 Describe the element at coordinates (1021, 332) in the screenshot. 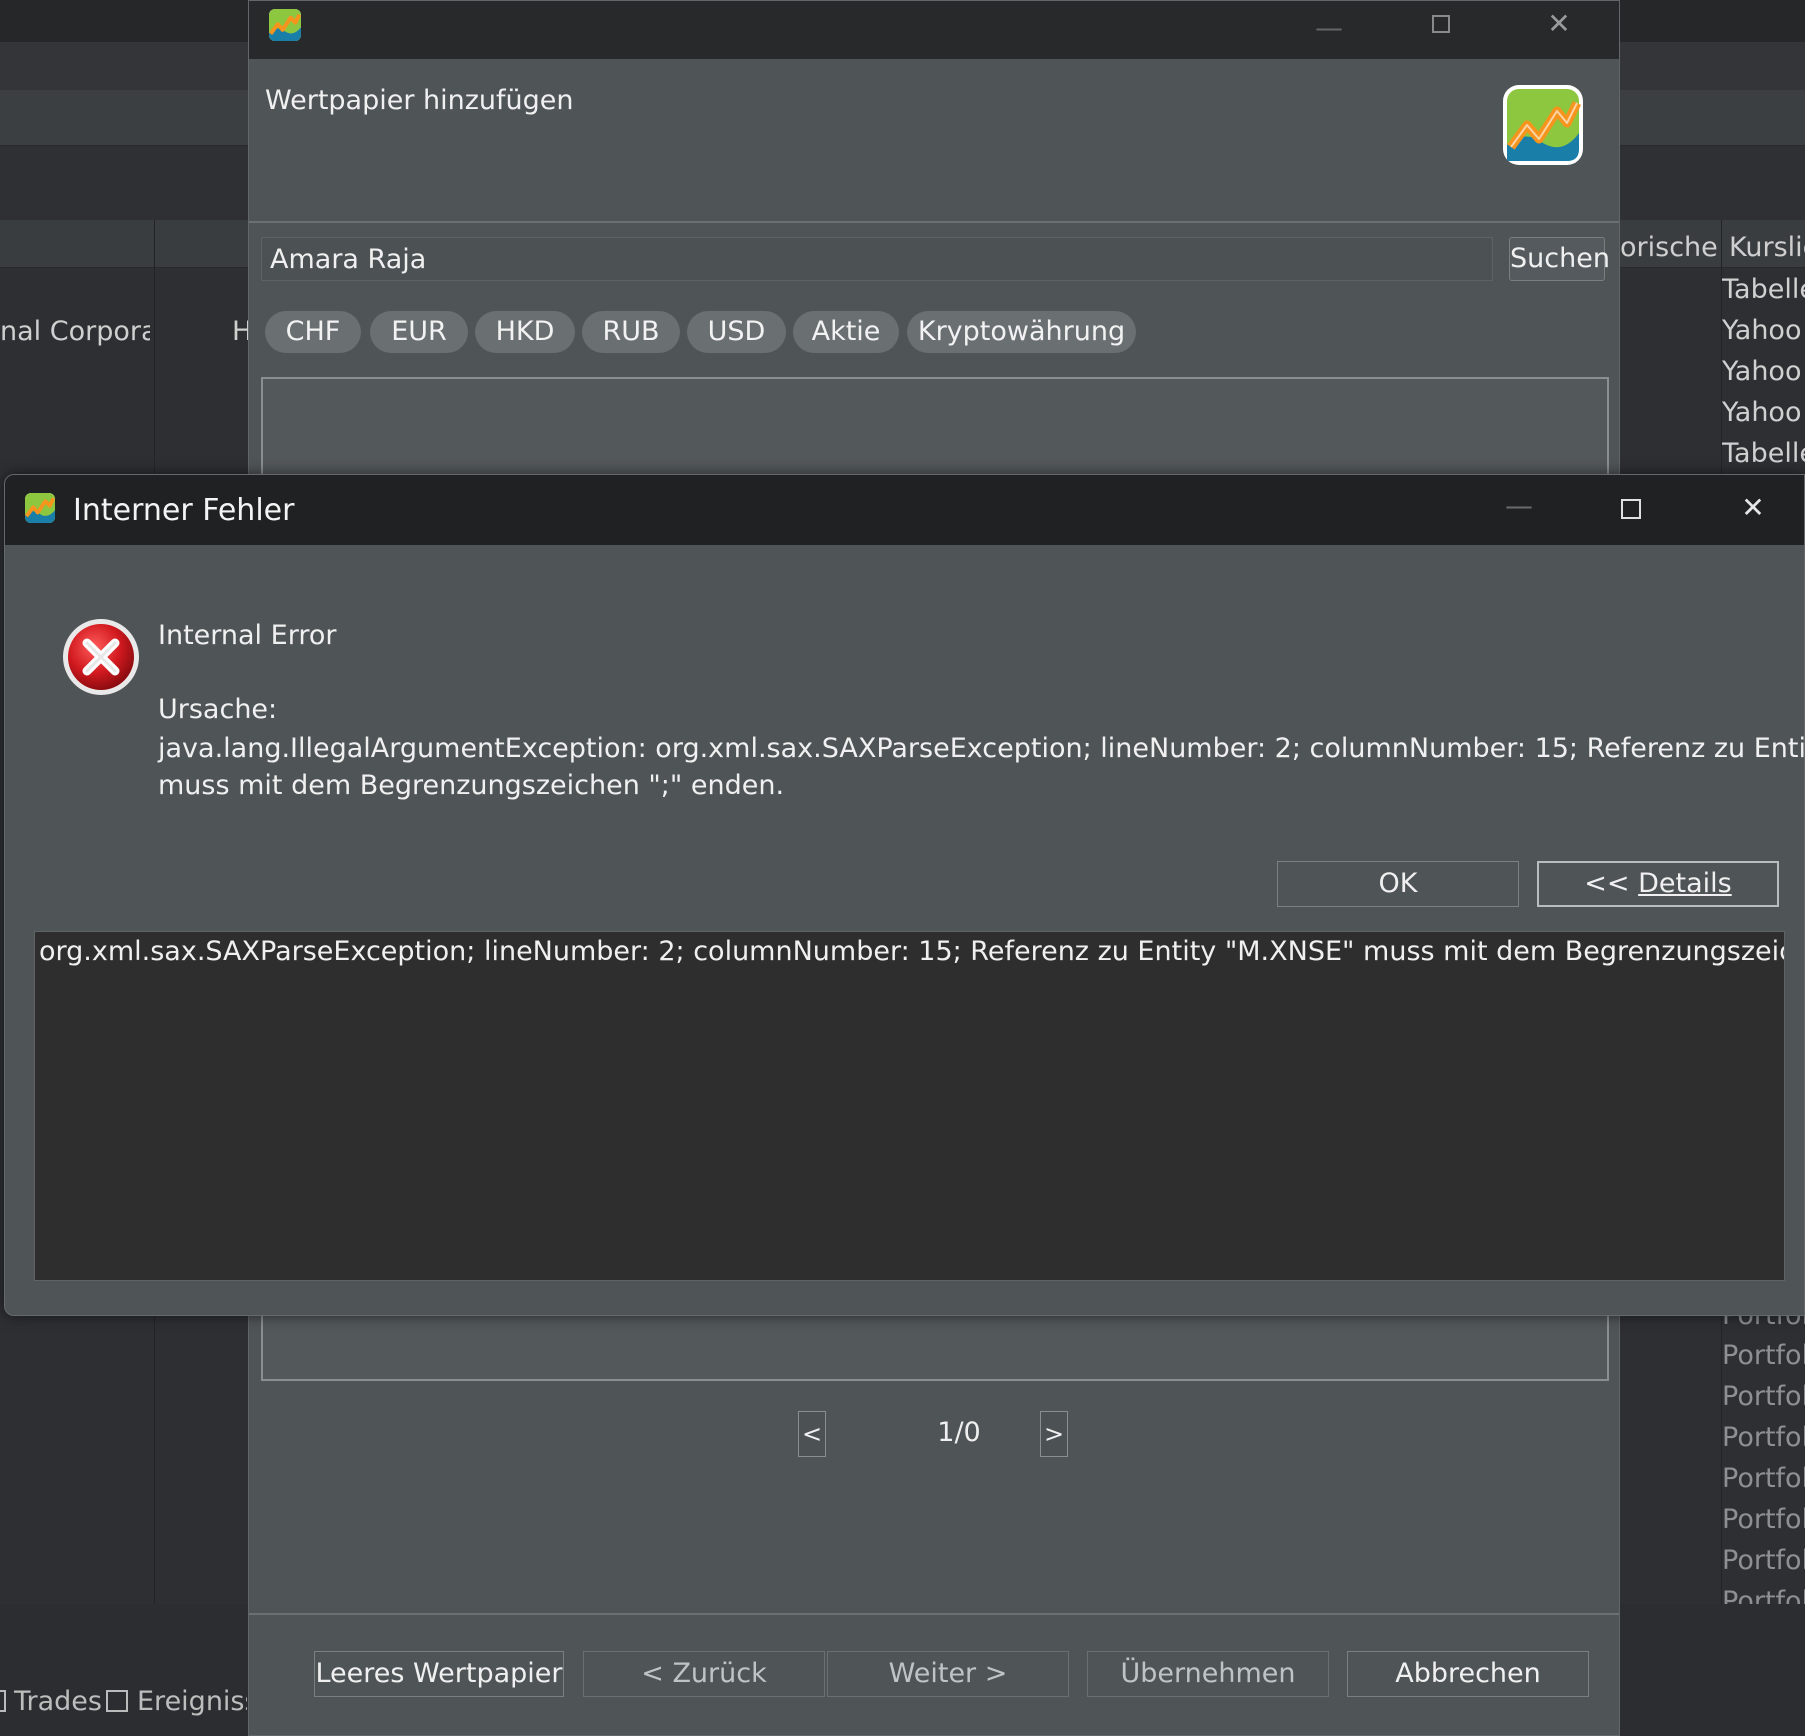

I see `filter-chip-crypto: Kryptowährung` at that location.